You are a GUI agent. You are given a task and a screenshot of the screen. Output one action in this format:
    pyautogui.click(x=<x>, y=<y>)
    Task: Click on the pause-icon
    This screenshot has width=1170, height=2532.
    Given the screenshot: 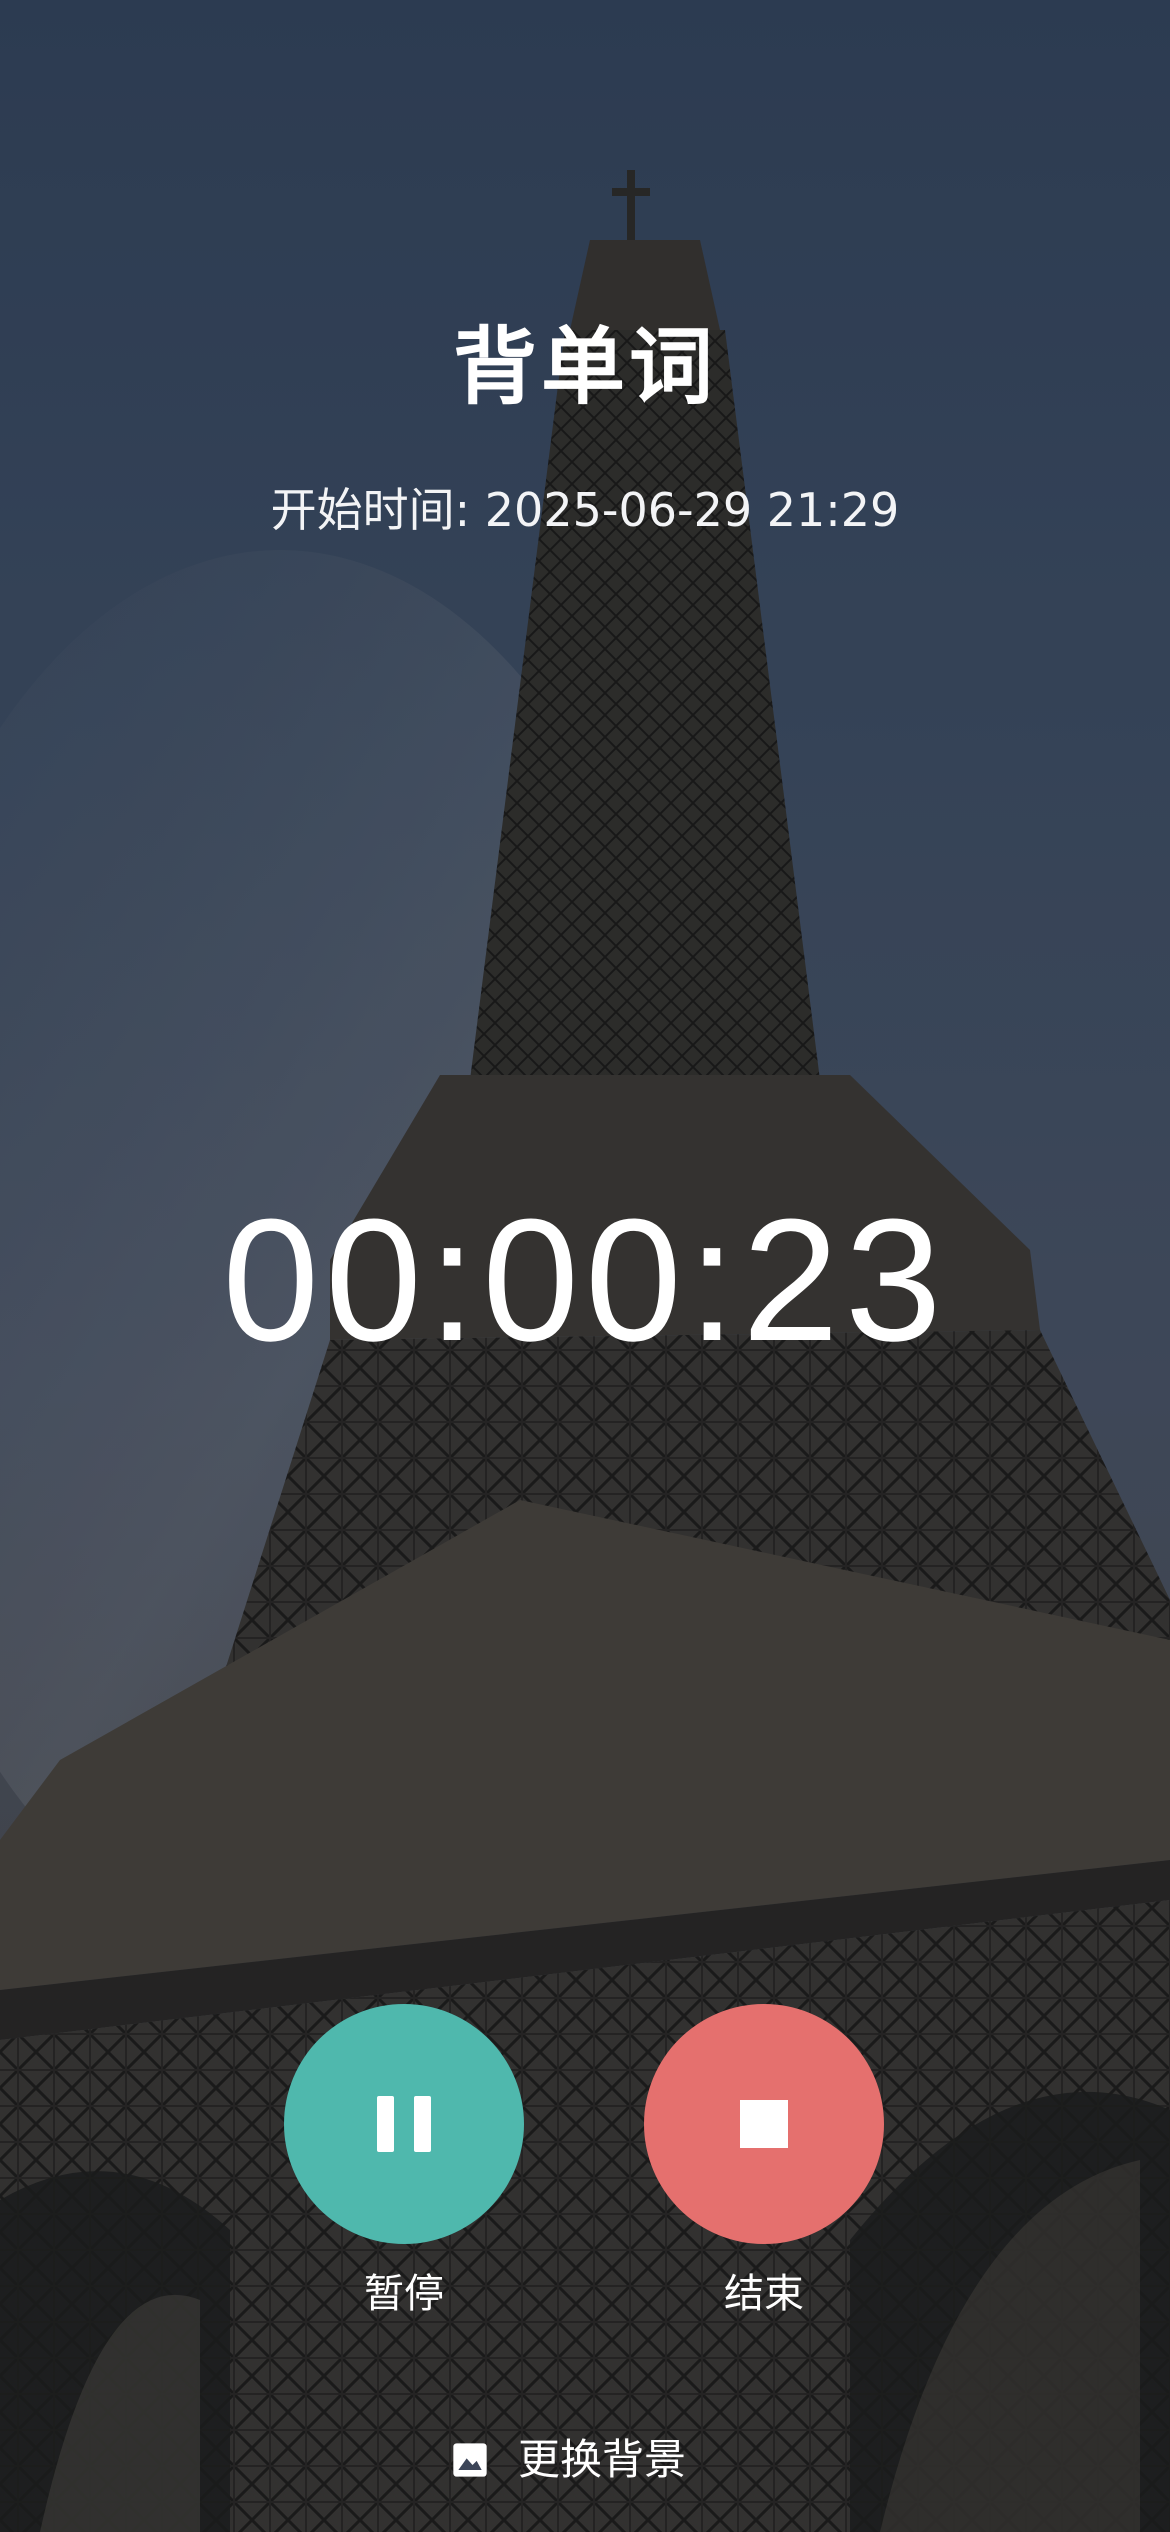 What is the action you would take?
    pyautogui.click(x=404, y=2124)
    